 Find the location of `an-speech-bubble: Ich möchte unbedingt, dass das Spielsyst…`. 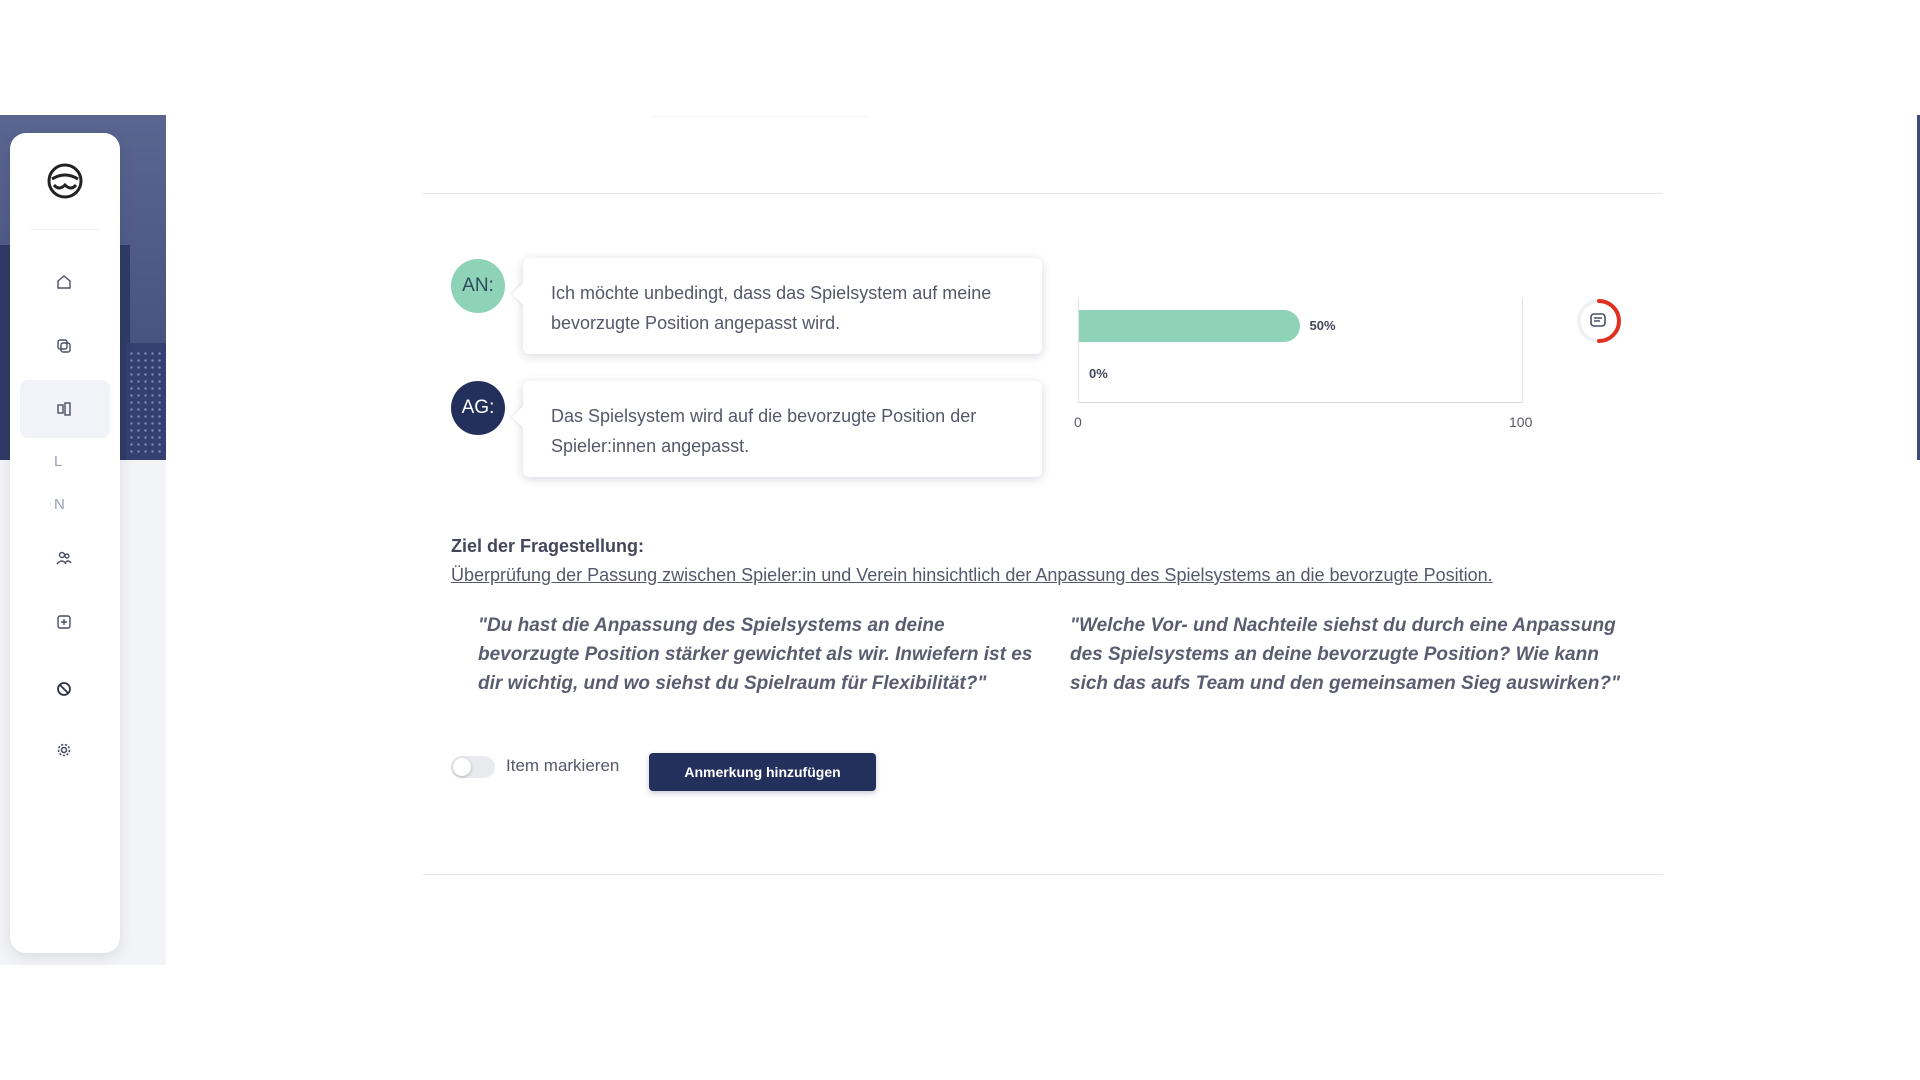

an-speech-bubble: Ich möchte unbedingt, dass das Spielsyst… is located at coordinates (782, 306).